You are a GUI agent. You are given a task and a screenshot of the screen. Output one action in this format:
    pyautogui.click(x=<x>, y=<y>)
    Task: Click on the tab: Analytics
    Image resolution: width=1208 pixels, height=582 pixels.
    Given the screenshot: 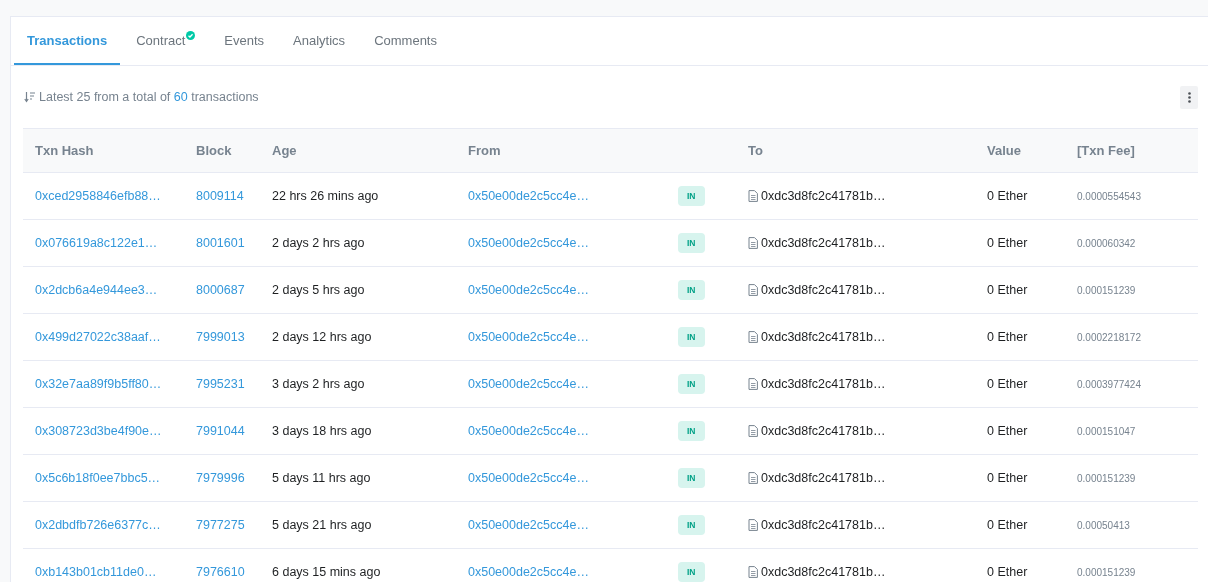 What is the action you would take?
    pyautogui.click(x=319, y=41)
    